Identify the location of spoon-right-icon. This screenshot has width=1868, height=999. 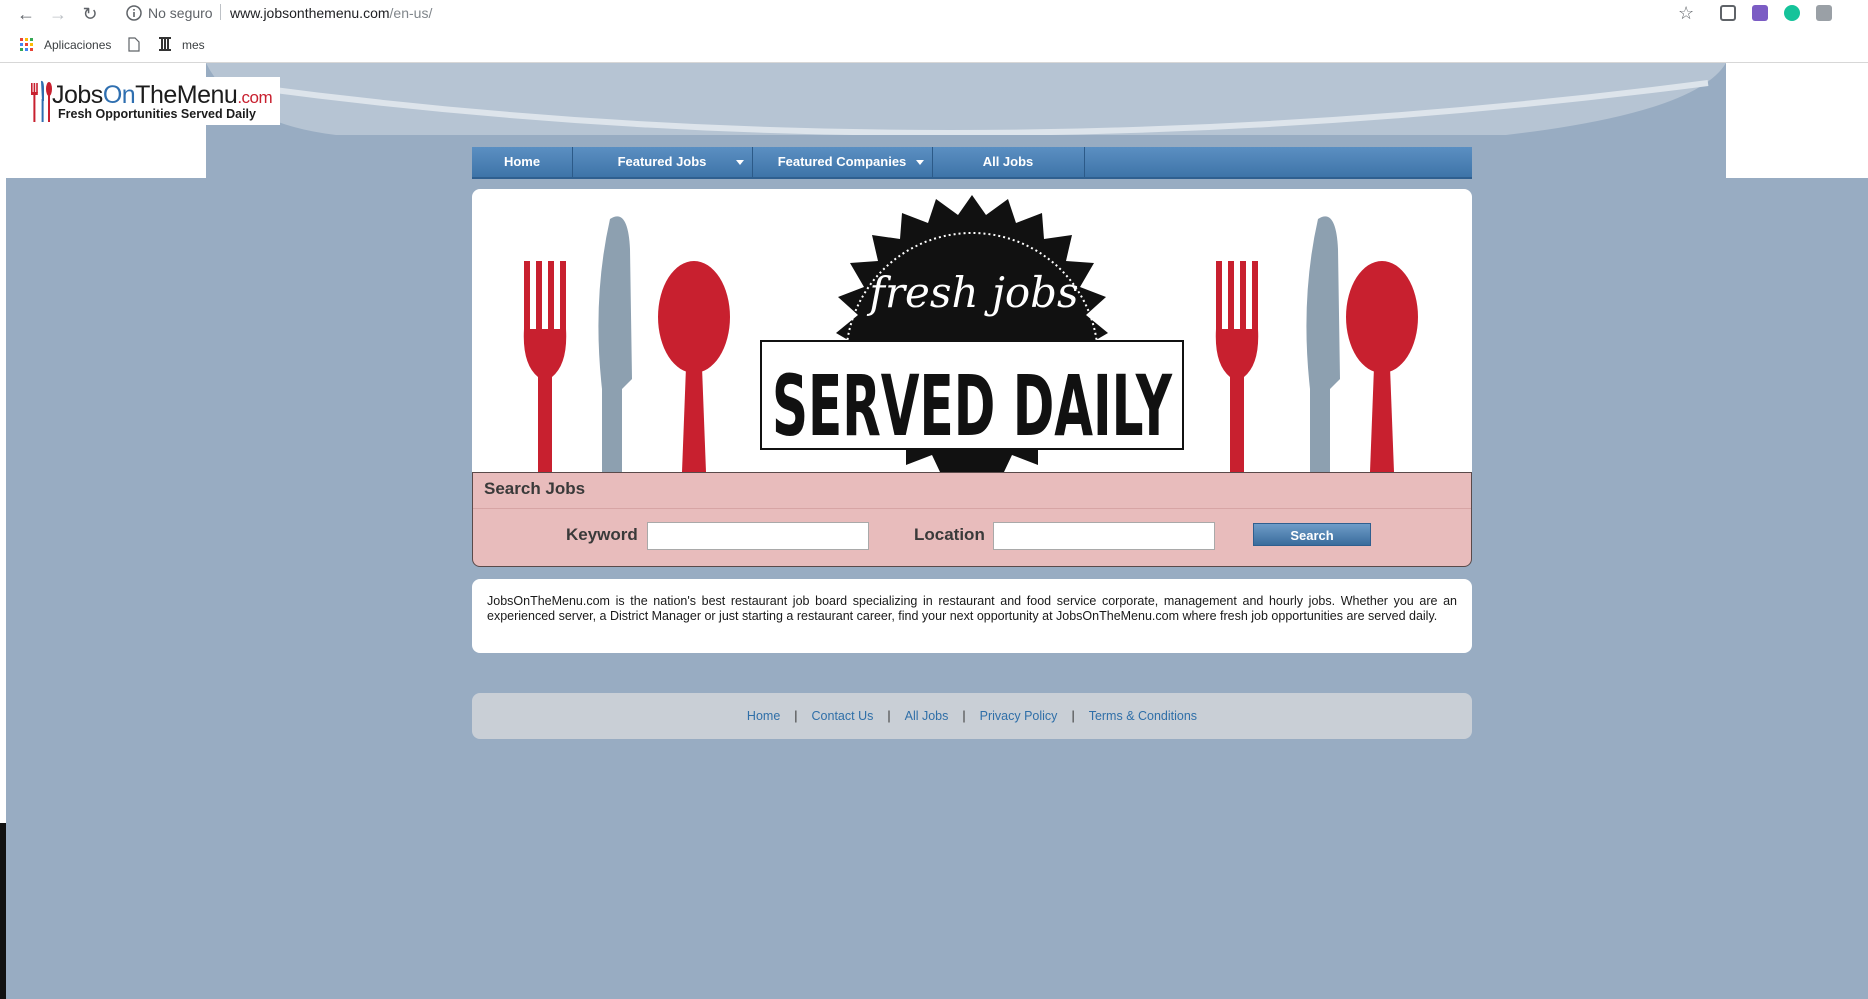
(1382, 366).